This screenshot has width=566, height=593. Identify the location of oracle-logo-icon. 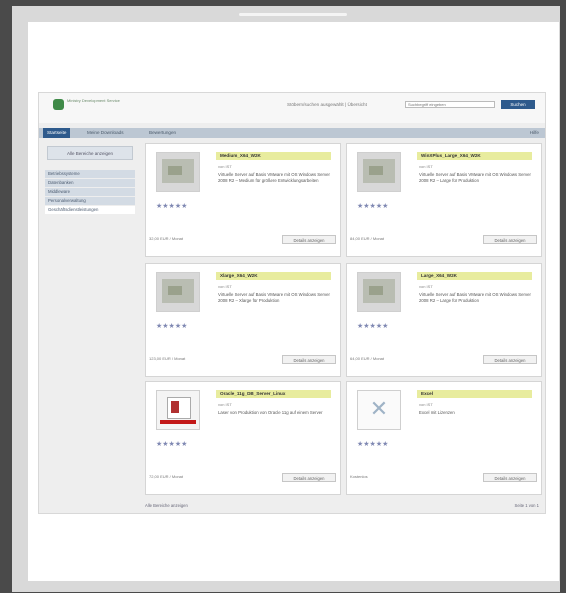
(179, 408).